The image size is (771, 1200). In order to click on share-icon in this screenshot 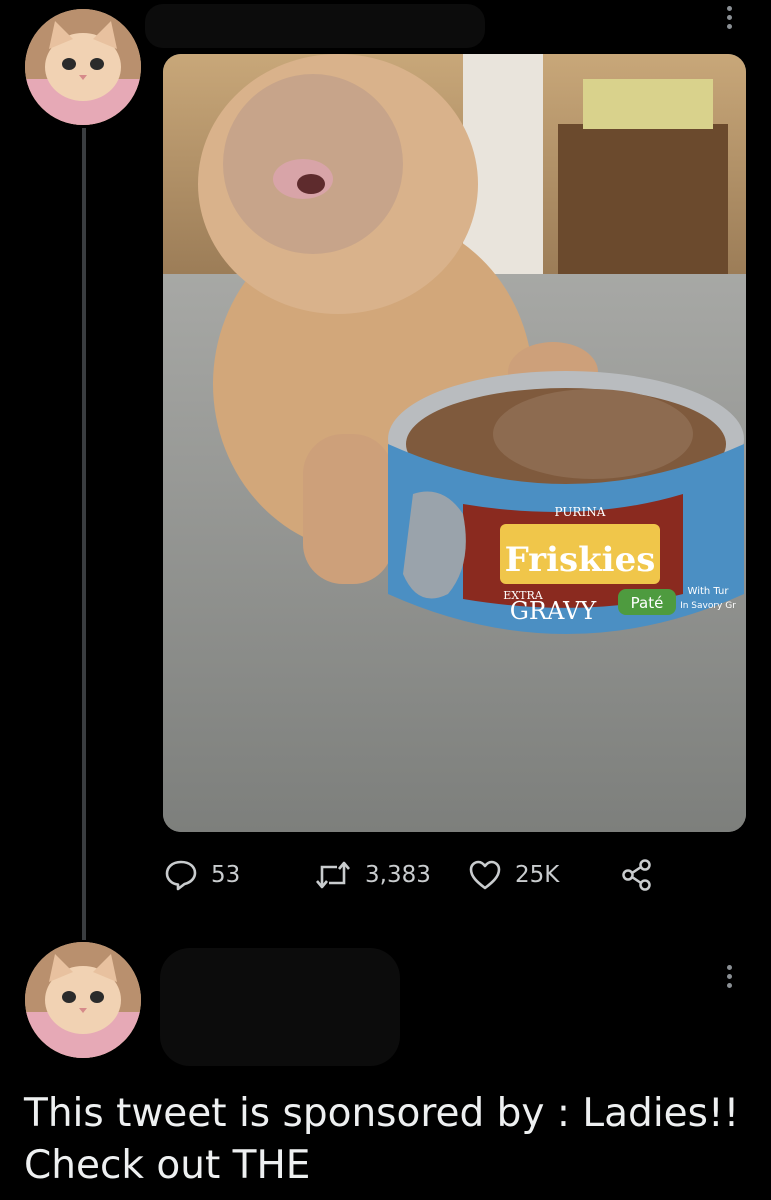, I will do `click(636, 875)`.